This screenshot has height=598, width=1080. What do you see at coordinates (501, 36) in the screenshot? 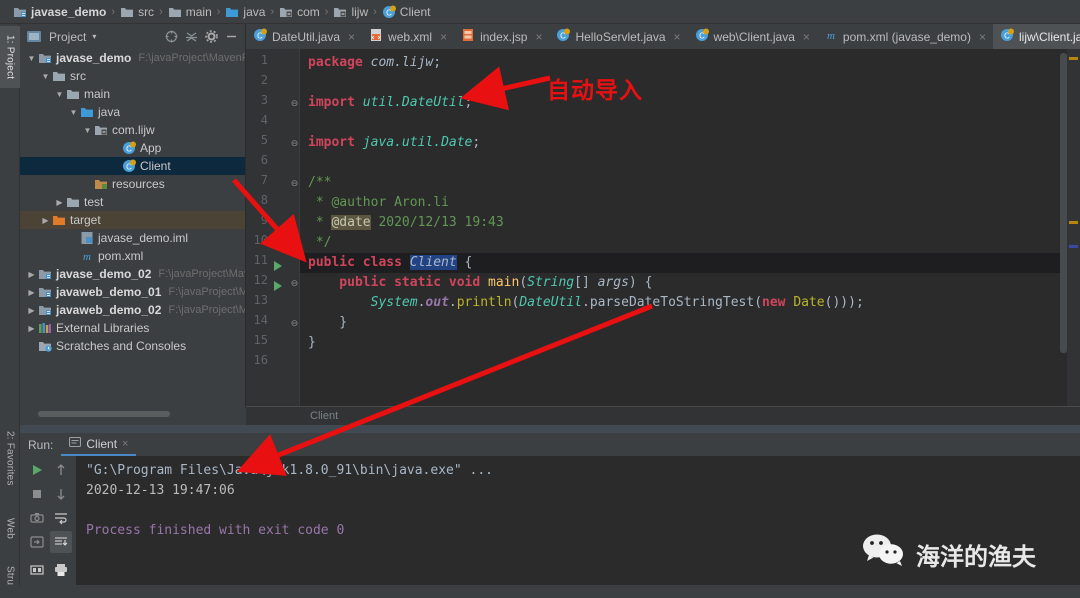
I see `editor-tab-index-jsp: index.jsp ×` at bounding box center [501, 36].